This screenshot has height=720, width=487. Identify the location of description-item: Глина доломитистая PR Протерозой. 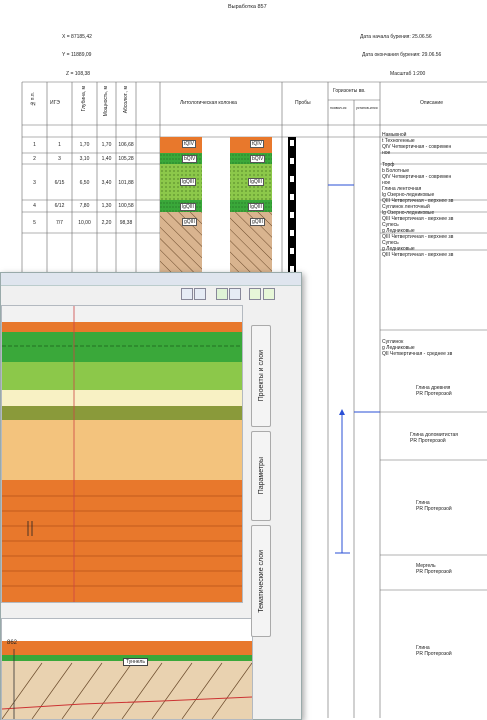
(434, 438).